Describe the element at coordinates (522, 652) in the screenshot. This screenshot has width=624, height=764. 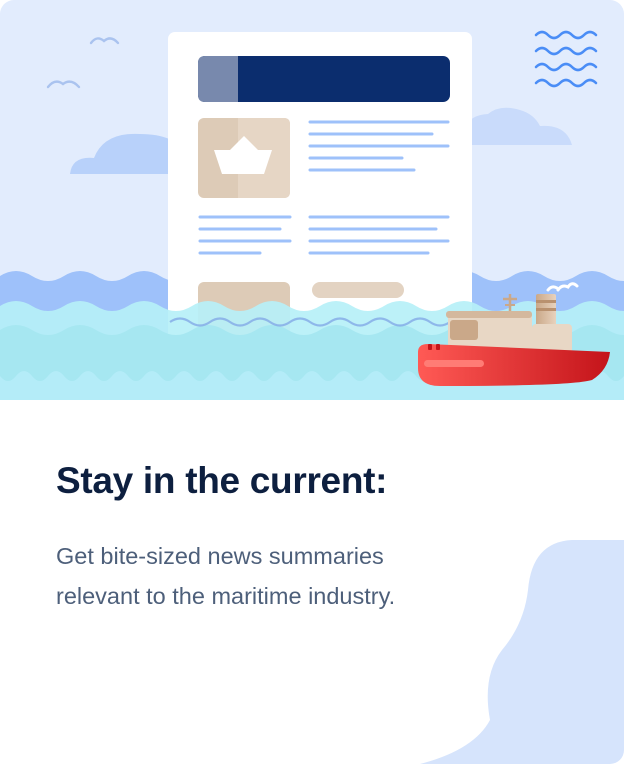
I see `decorative-blob` at that location.